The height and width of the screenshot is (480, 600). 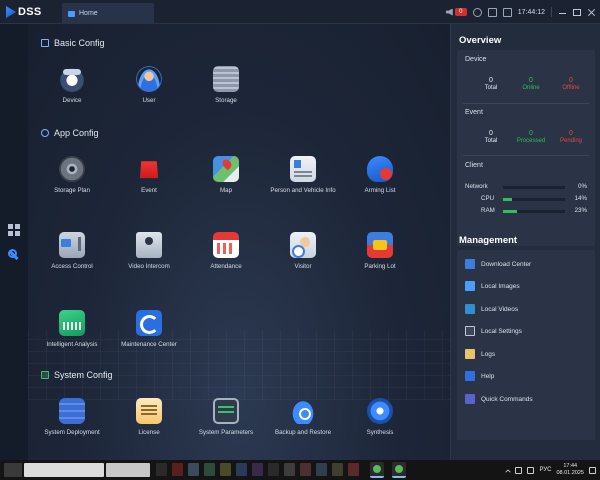 What do you see at coordinates (149, 90) in the screenshot?
I see `tile-user: User` at bounding box center [149, 90].